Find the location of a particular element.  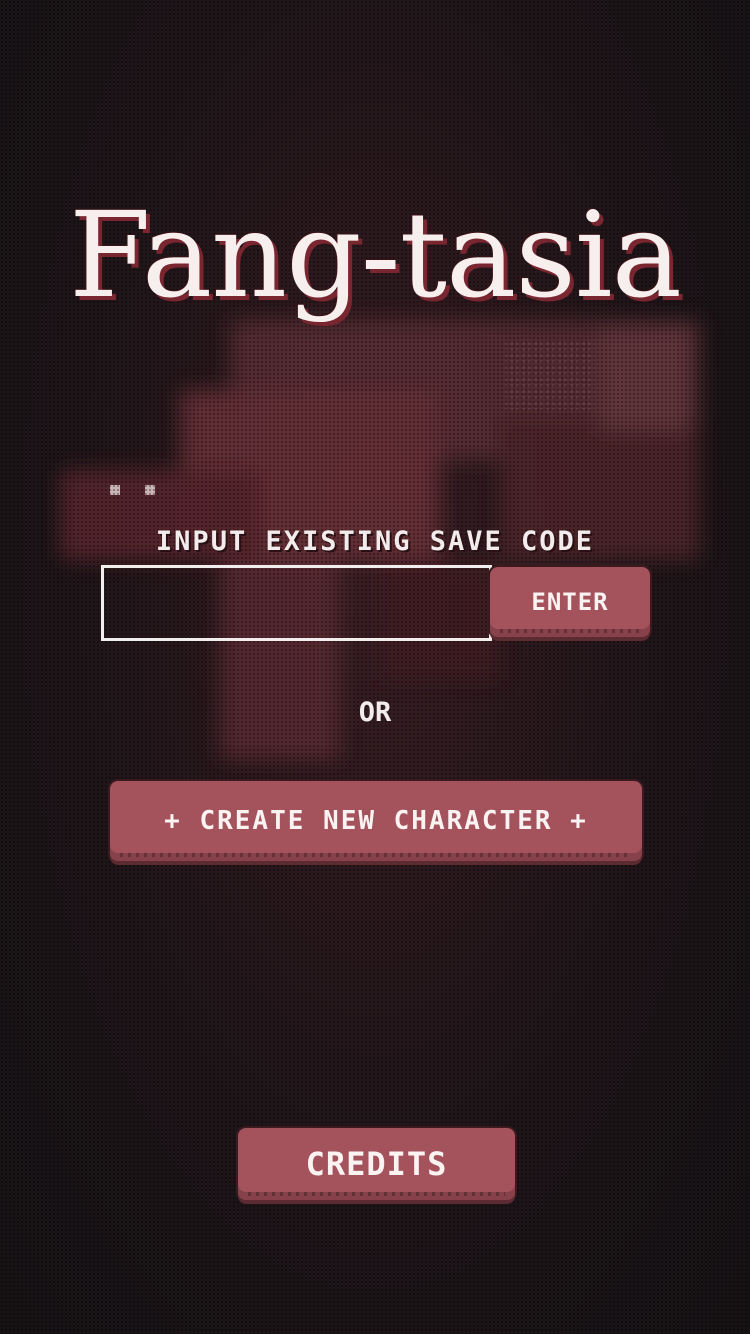

save-code-label: INPUT EXISTING SAVE CODE is located at coordinates (375, 541).